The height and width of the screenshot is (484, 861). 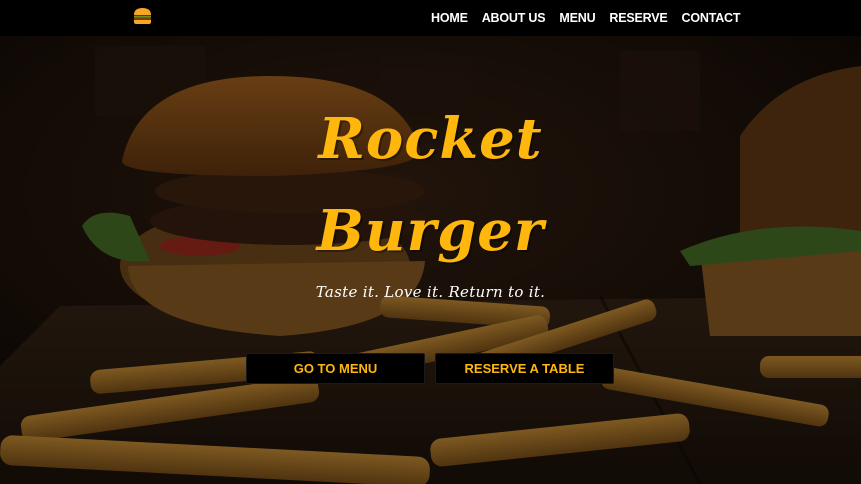 What do you see at coordinates (430, 18) in the screenshot?
I see `navbar: HOME ABOUT US MENU RESERVE CONTACT` at bounding box center [430, 18].